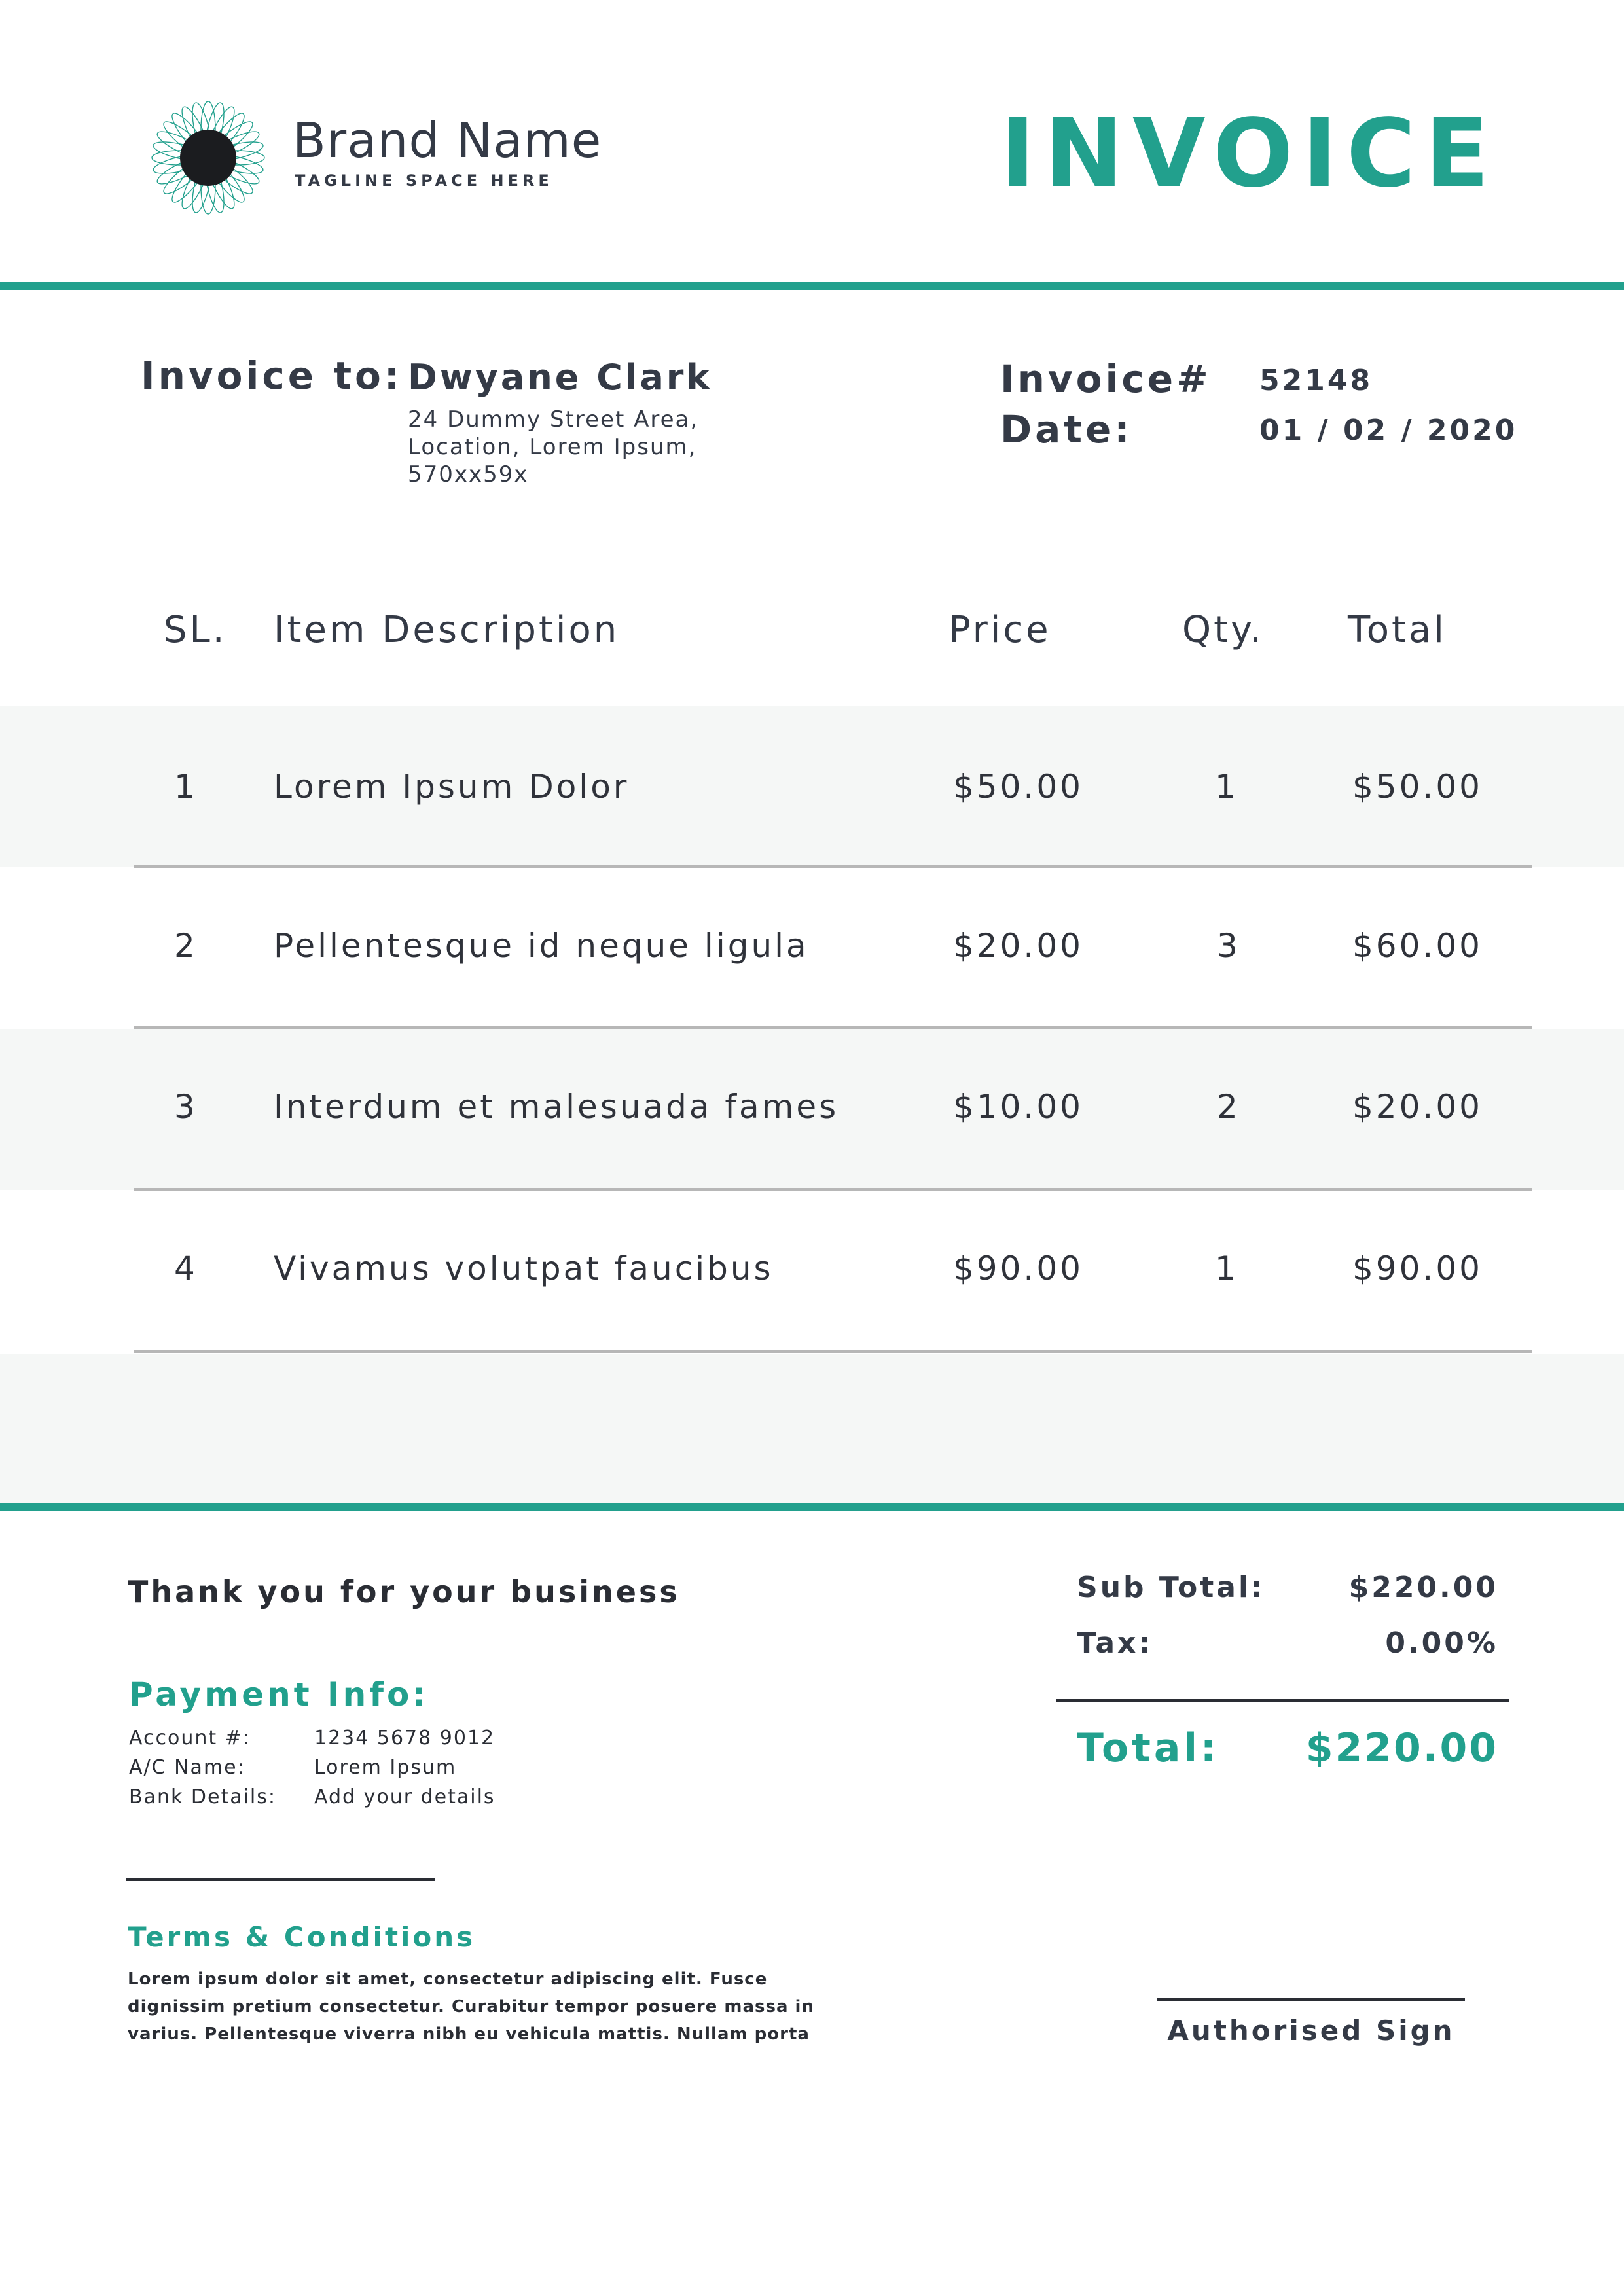 Image resolution: width=1624 pixels, height=2296 pixels. Describe the element at coordinates (186, 1268) in the screenshot. I see `row-sl: 4` at that location.